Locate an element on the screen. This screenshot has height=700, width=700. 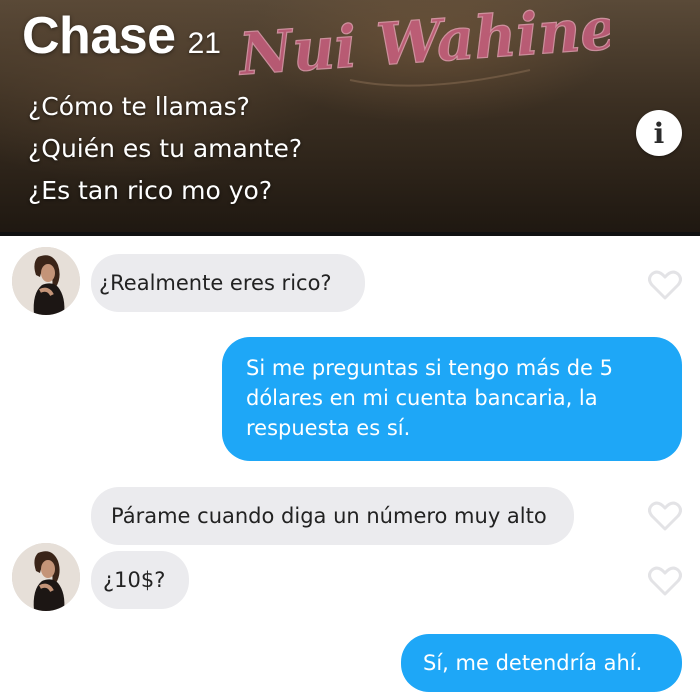
message-text: Sí, me detendría ahí. is located at coordinates (533, 663).